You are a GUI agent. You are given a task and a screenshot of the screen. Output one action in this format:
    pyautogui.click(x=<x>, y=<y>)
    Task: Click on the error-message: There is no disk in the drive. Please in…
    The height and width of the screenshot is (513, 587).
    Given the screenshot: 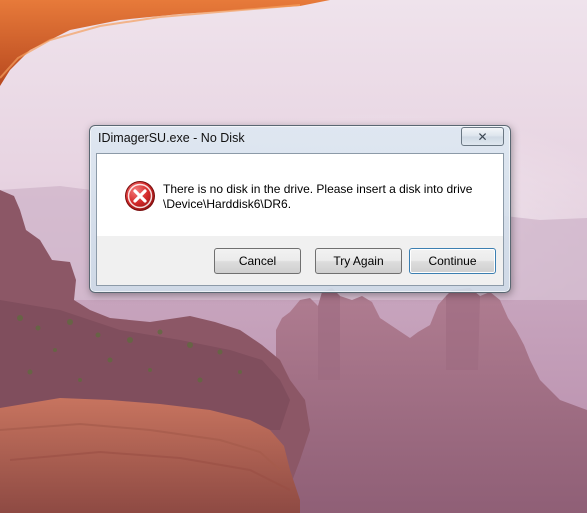 What is the action you would take?
    pyautogui.click(x=328, y=197)
    